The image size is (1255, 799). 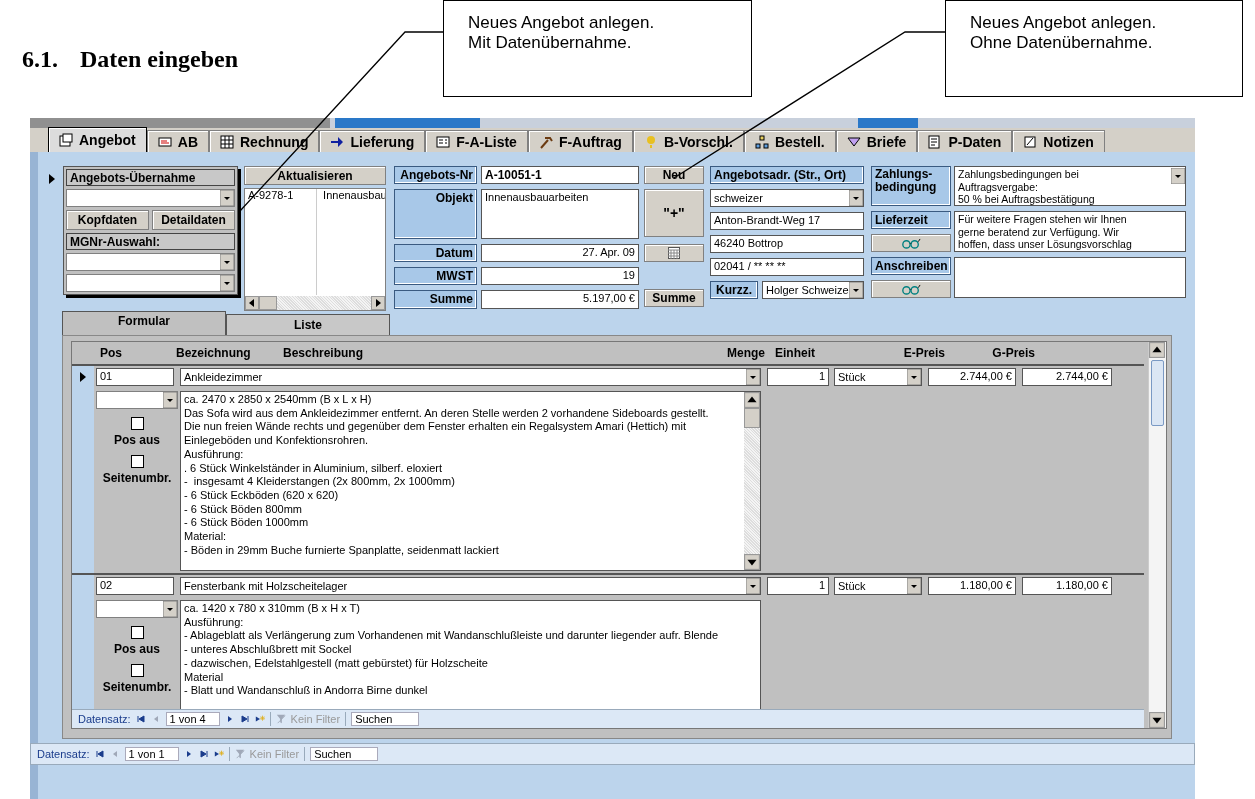 What do you see at coordinates (965, 141) in the screenshot?
I see `tab: P-Daten` at bounding box center [965, 141].